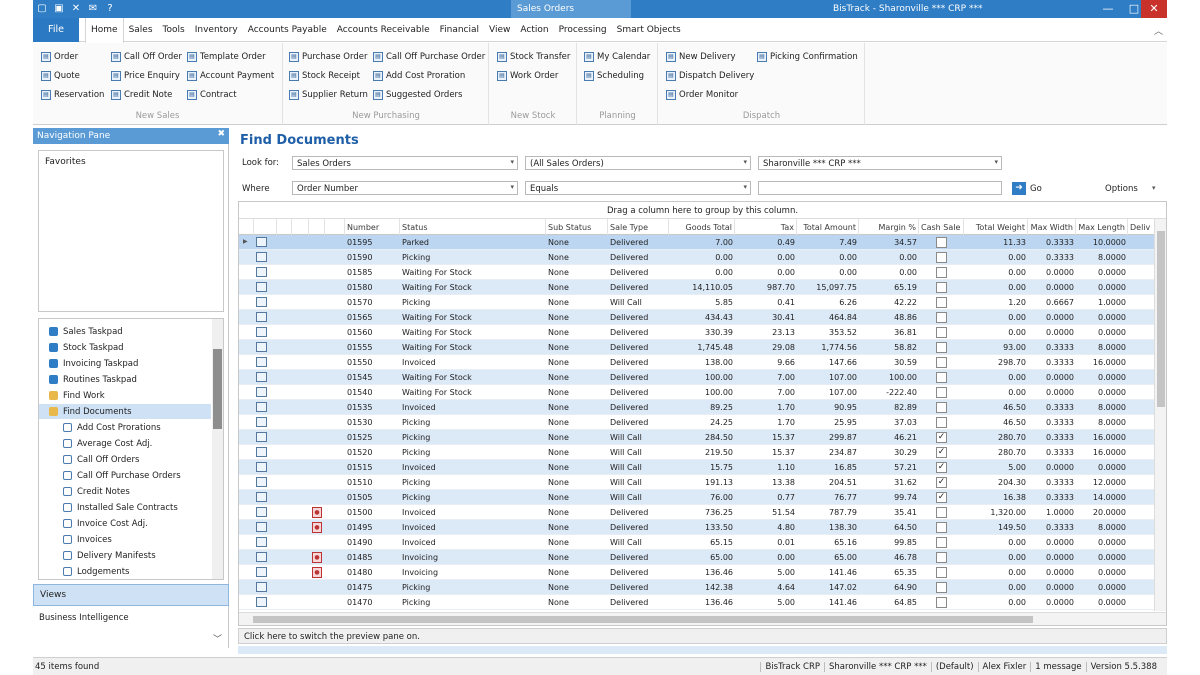 Image resolution: width=1200 pixels, height=675 pixels. I want to click on order-button: ▤ Order, so click(59, 57).